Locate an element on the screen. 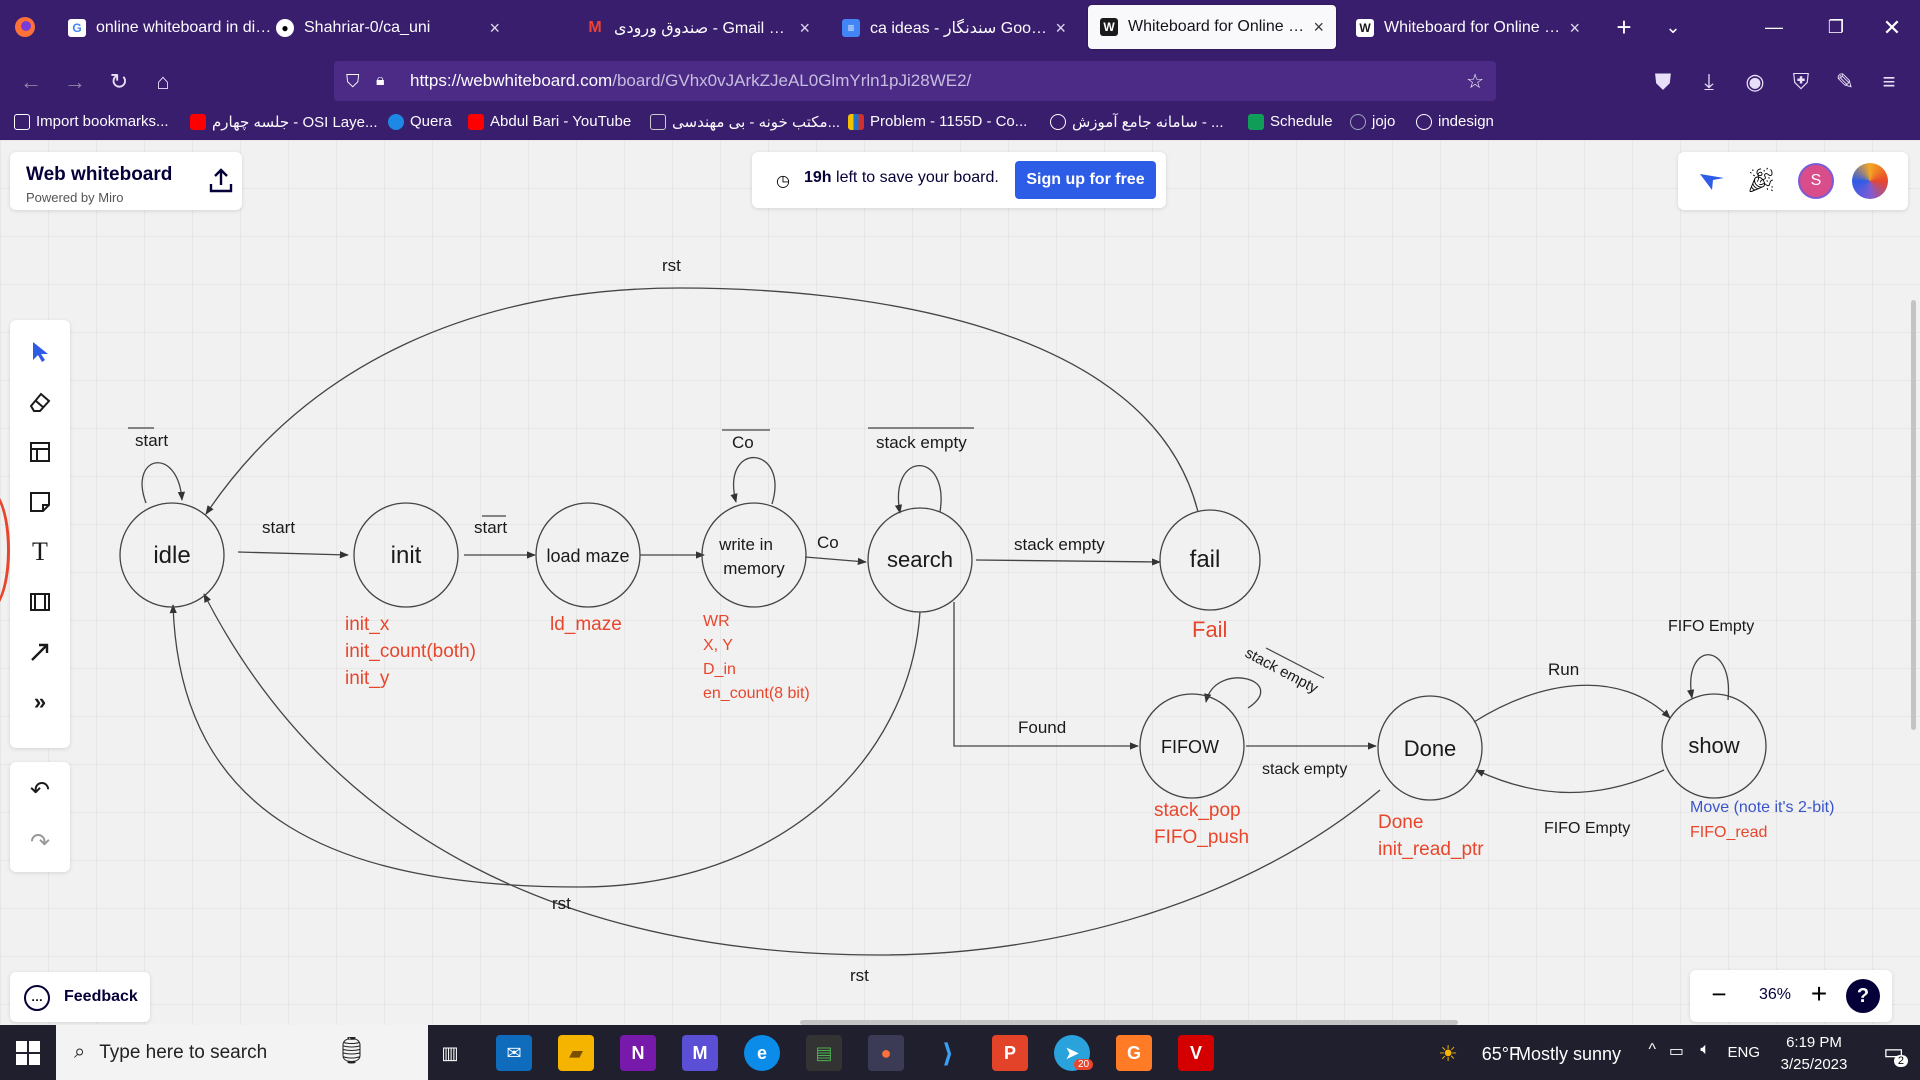  redo-icon: ↷ is located at coordinates (40, 842).